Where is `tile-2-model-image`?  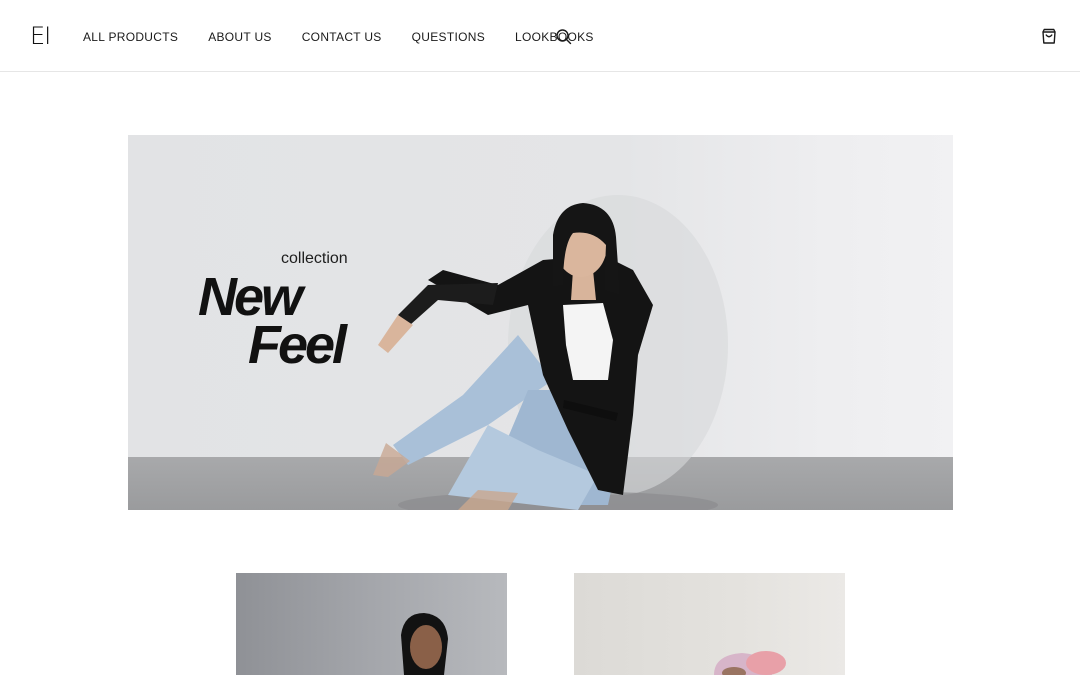
tile-2-model-image is located at coordinates (750, 663).